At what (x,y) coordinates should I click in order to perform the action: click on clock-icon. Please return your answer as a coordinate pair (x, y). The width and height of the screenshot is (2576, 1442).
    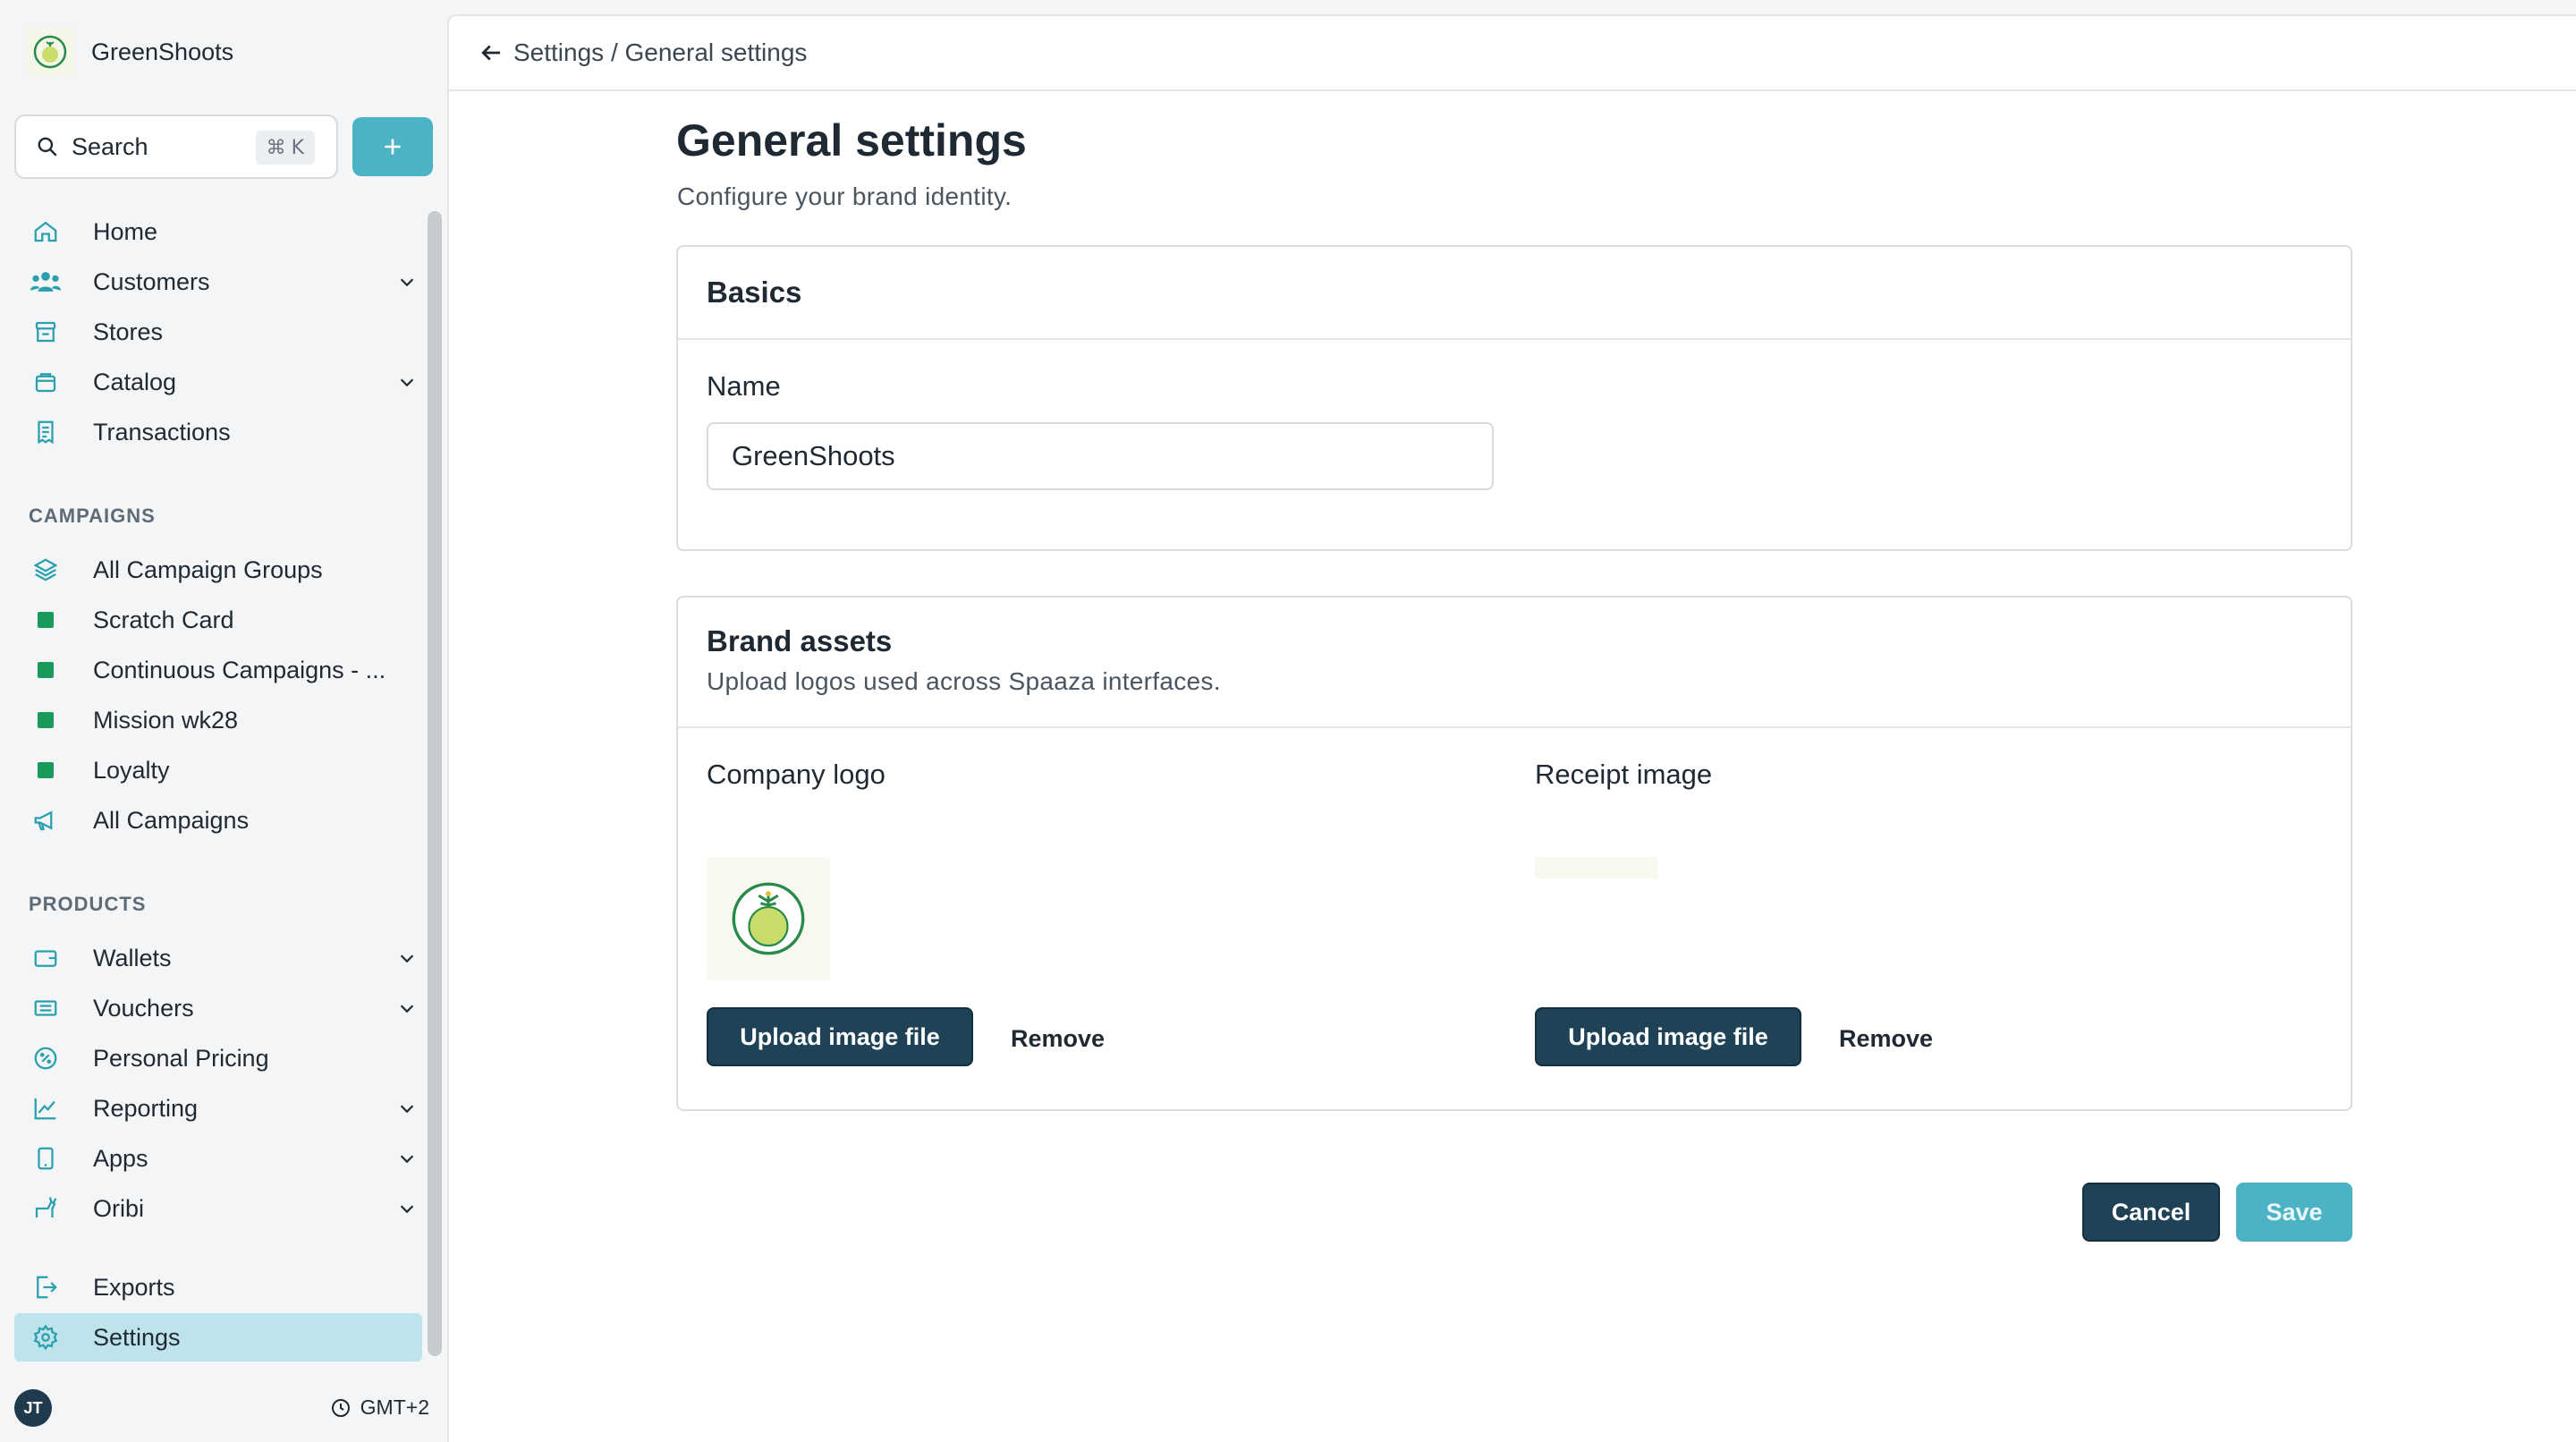
    Looking at the image, I should click on (340, 1407).